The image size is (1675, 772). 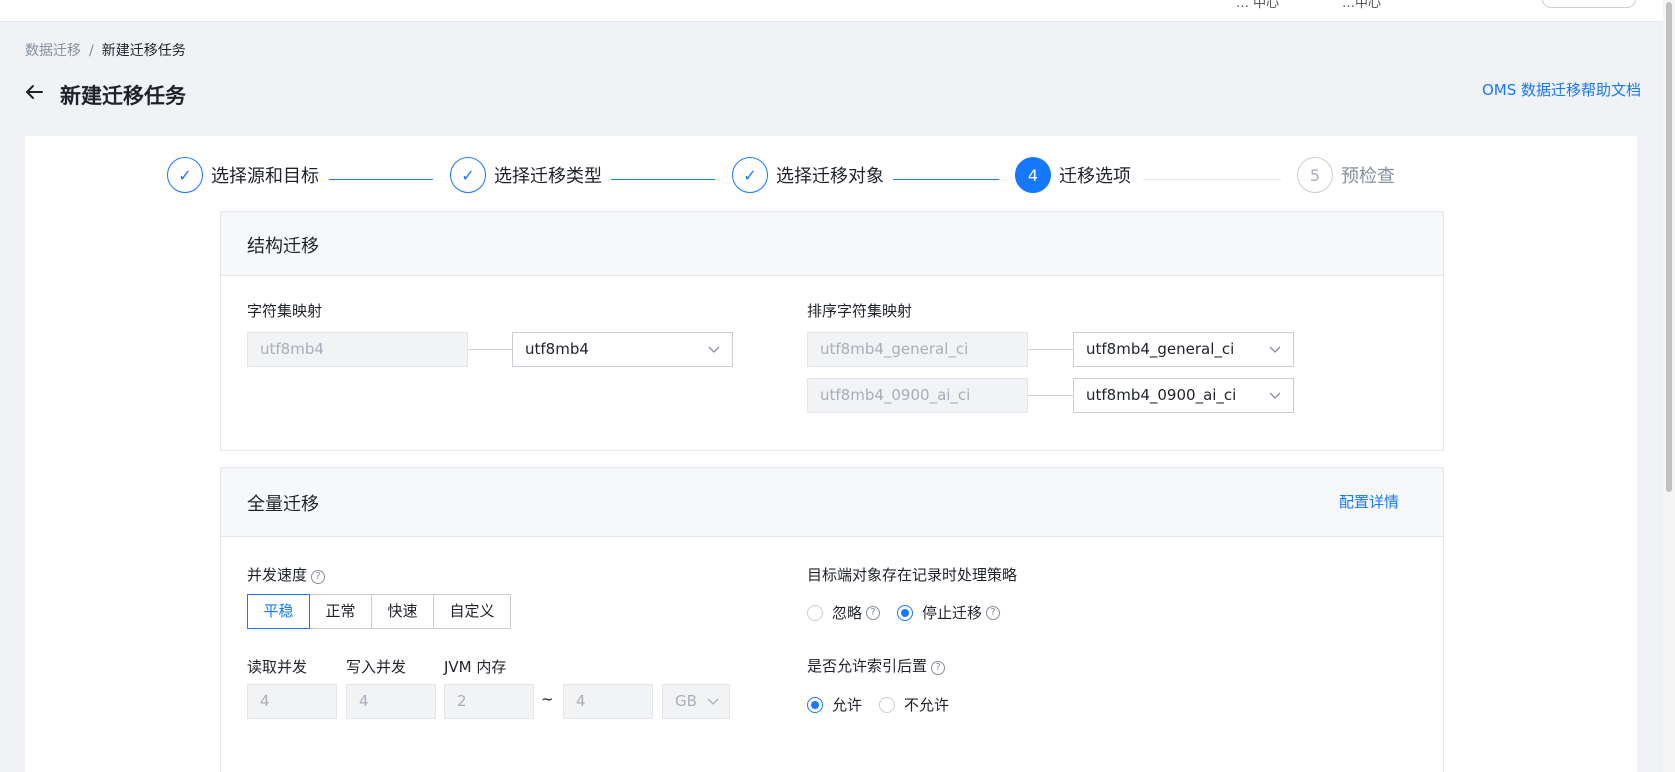 I want to click on step-2: ✓ 选择迁移类型, so click(x=526, y=175).